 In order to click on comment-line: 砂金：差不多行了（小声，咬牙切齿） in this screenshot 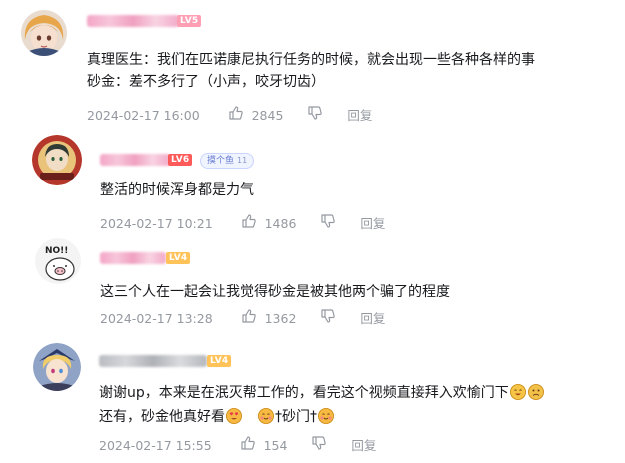, I will do `click(206, 82)`.